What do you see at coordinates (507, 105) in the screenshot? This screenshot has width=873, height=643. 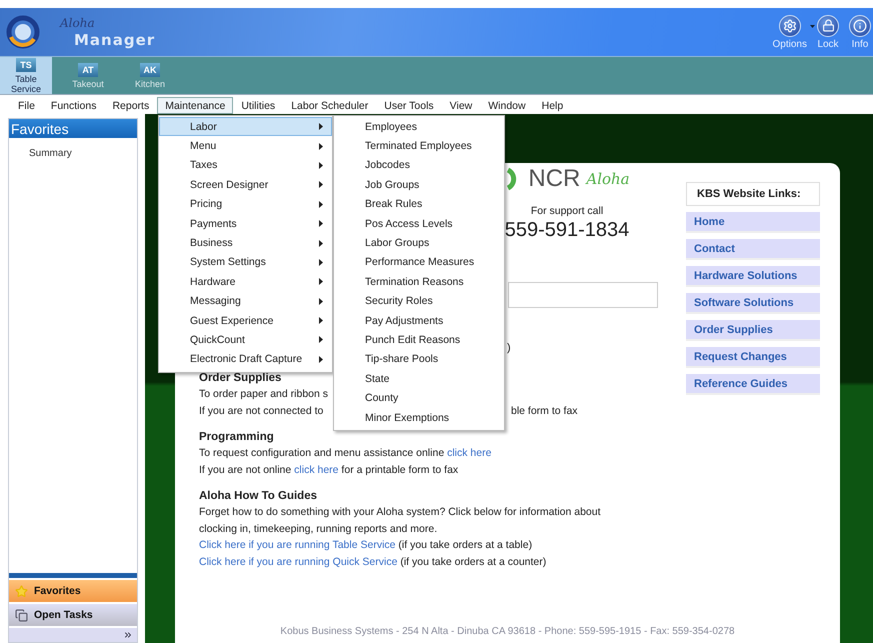 I see `menubar-entry: Window` at bounding box center [507, 105].